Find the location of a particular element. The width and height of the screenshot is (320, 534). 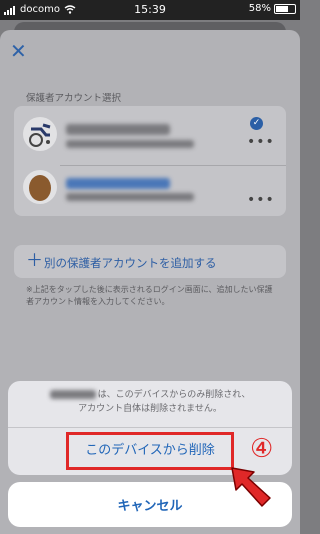

delete-from-device-button: このデバイスから削除 is located at coordinates (150, 451).